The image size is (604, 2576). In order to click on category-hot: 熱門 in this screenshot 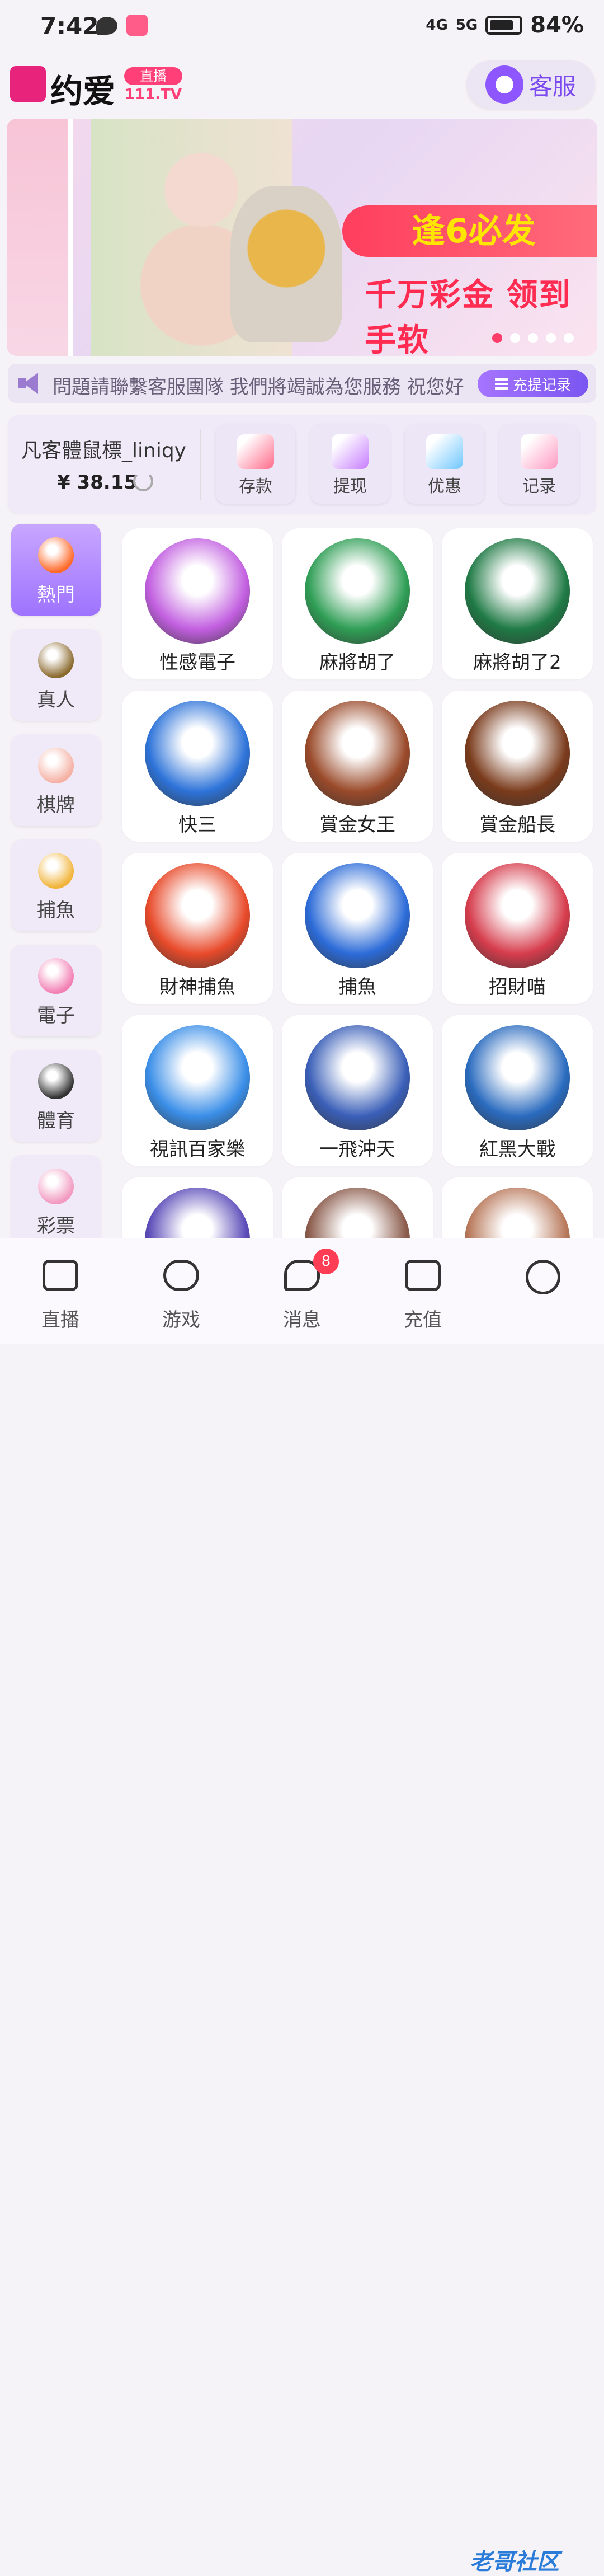, I will do `click(56, 570)`.